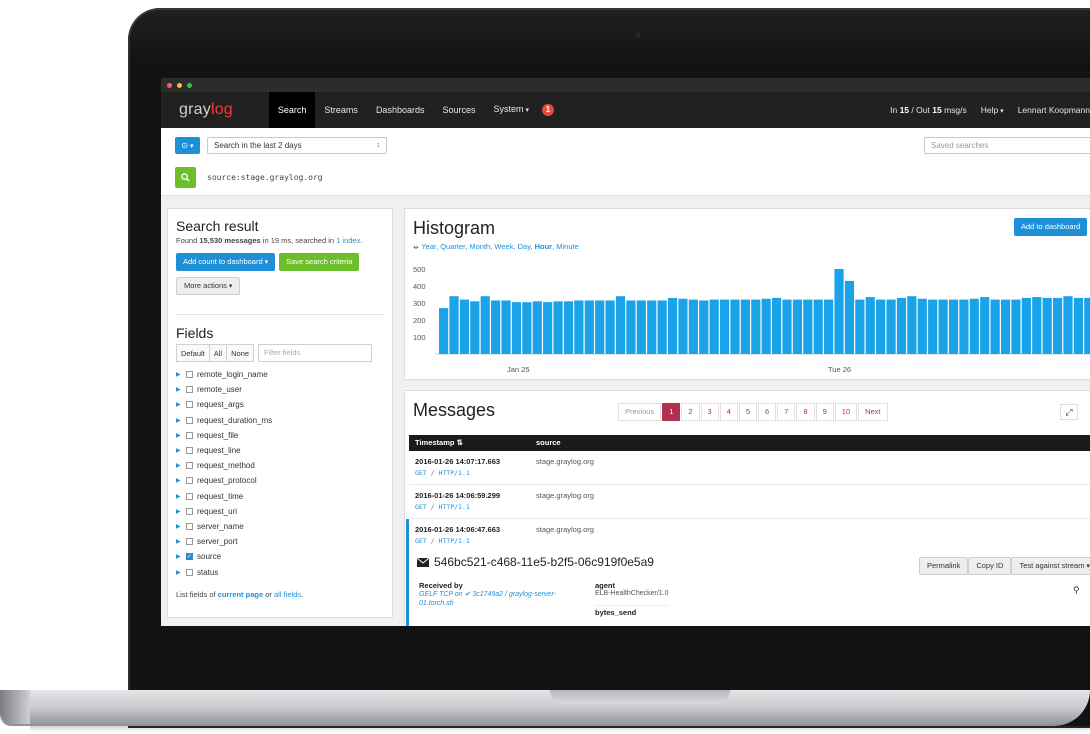  I want to click on graylog-logo: graylog, so click(206, 110).